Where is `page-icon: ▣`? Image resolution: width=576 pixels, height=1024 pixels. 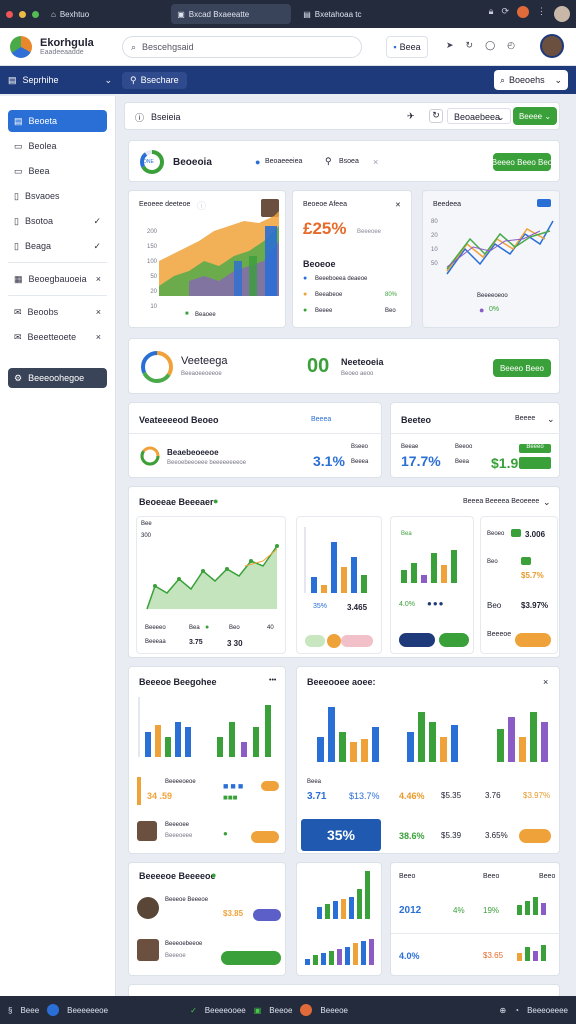
page-icon: ▣ is located at coordinates (181, 14).